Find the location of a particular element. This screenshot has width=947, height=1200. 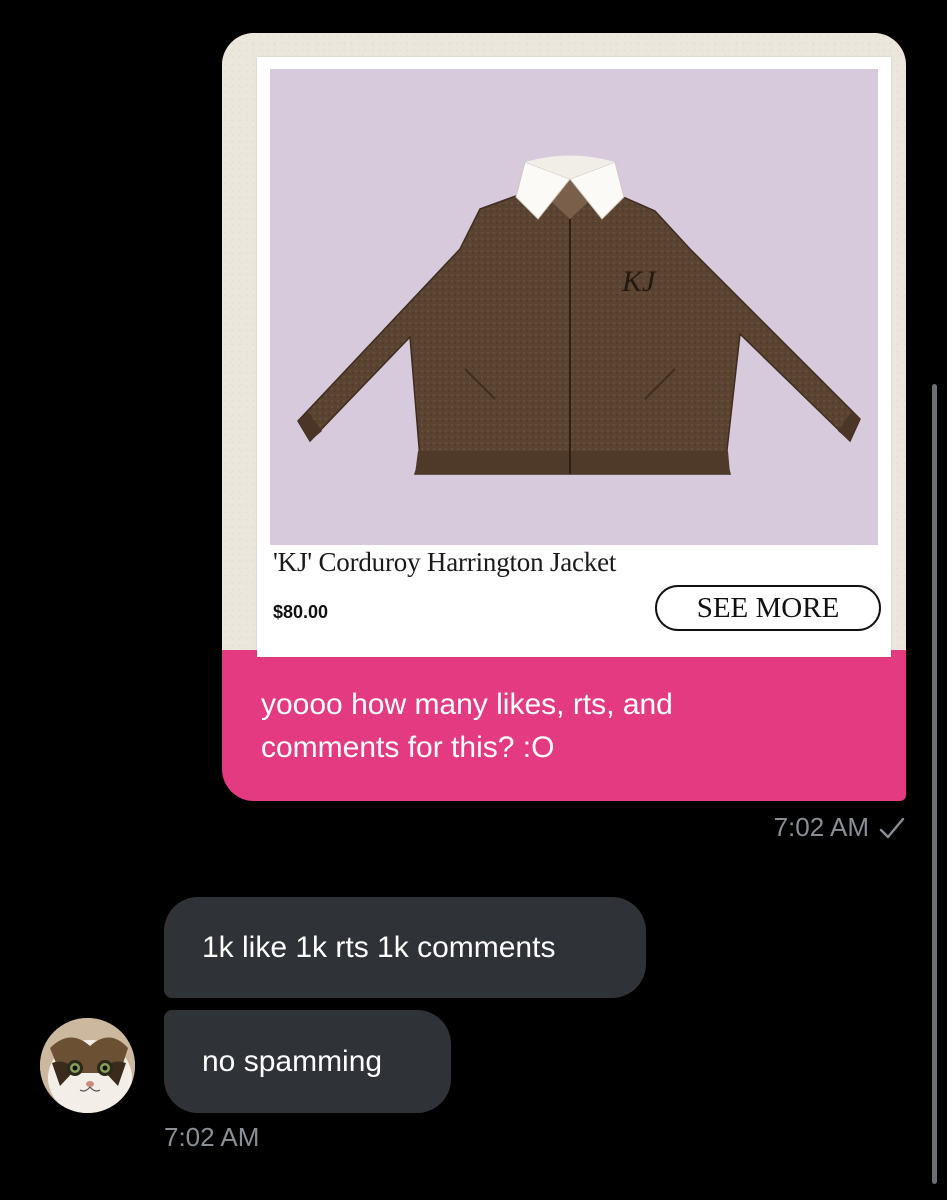

received-message-bubble: no spamming is located at coordinates (307, 1061).